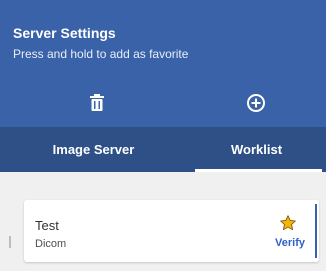 This screenshot has height=271, width=326. Describe the element at coordinates (290, 243) in the screenshot. I see `verify-button: Verify` at that location.